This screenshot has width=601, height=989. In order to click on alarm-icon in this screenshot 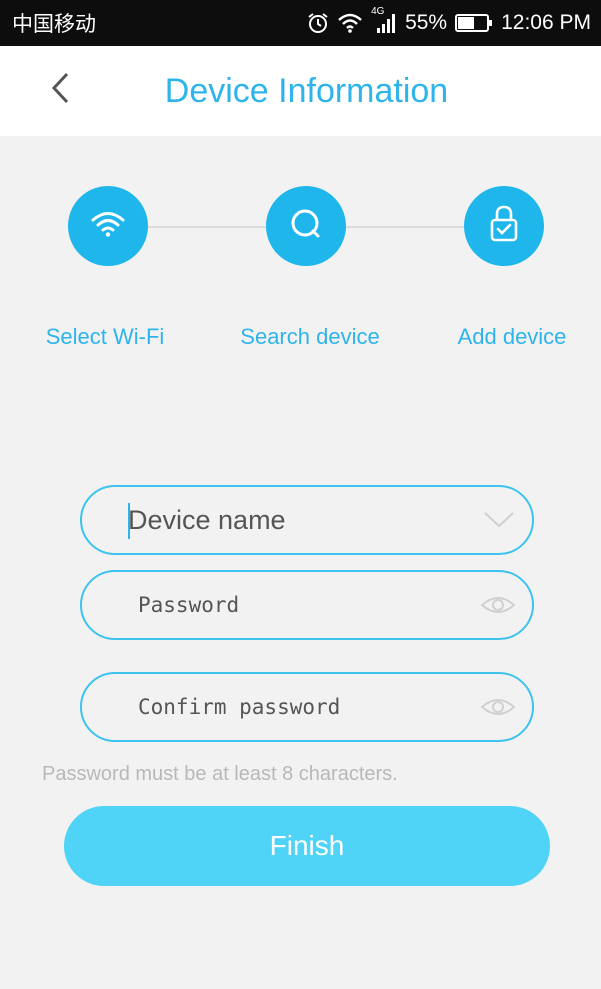, I will do `click(318, 23)`.